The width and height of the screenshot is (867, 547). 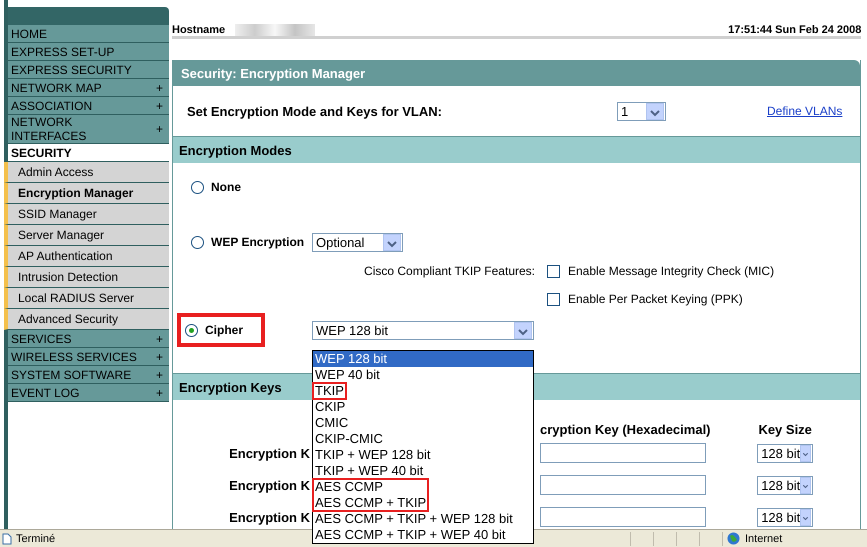 What do you see at coordinates (315, 111) in the screenshot?
I see `vlan-label: Set Encryption Mode and Keys for VLAN:` at bounding box center [315, 111].